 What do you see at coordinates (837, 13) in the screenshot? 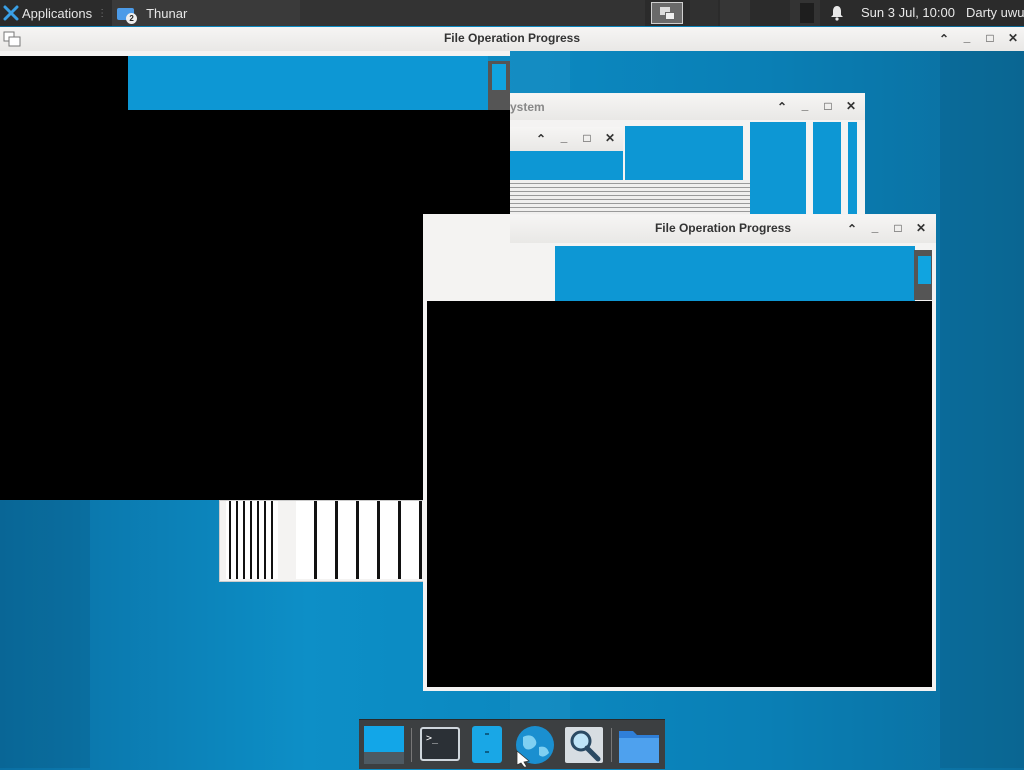
I see `bell-icon` at bounding box center [837, 13].